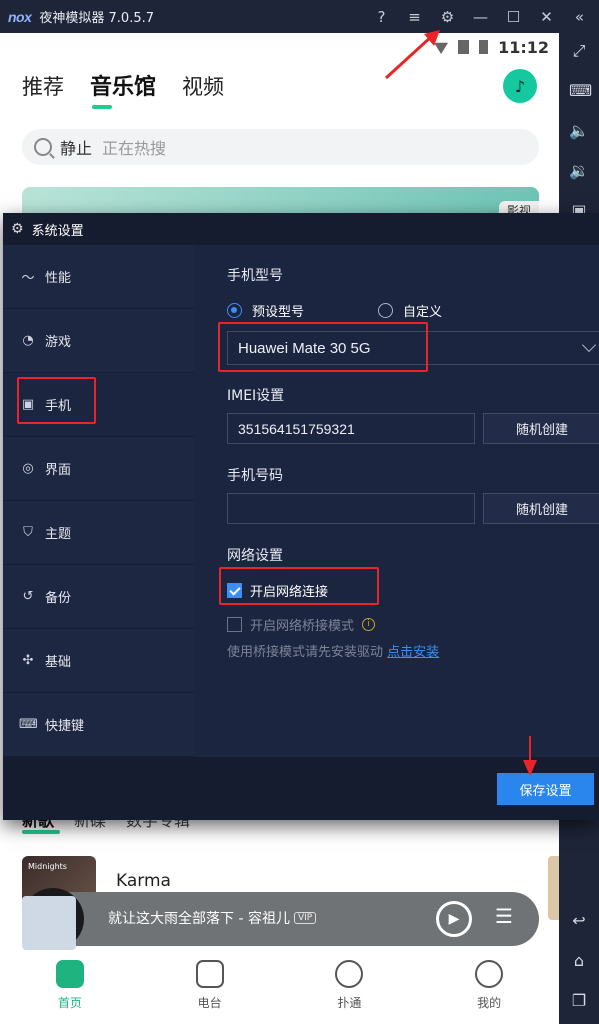  Describe the element at coordinates (454, 919) in the screenshot. I see `play-icon: ▶` at that location.